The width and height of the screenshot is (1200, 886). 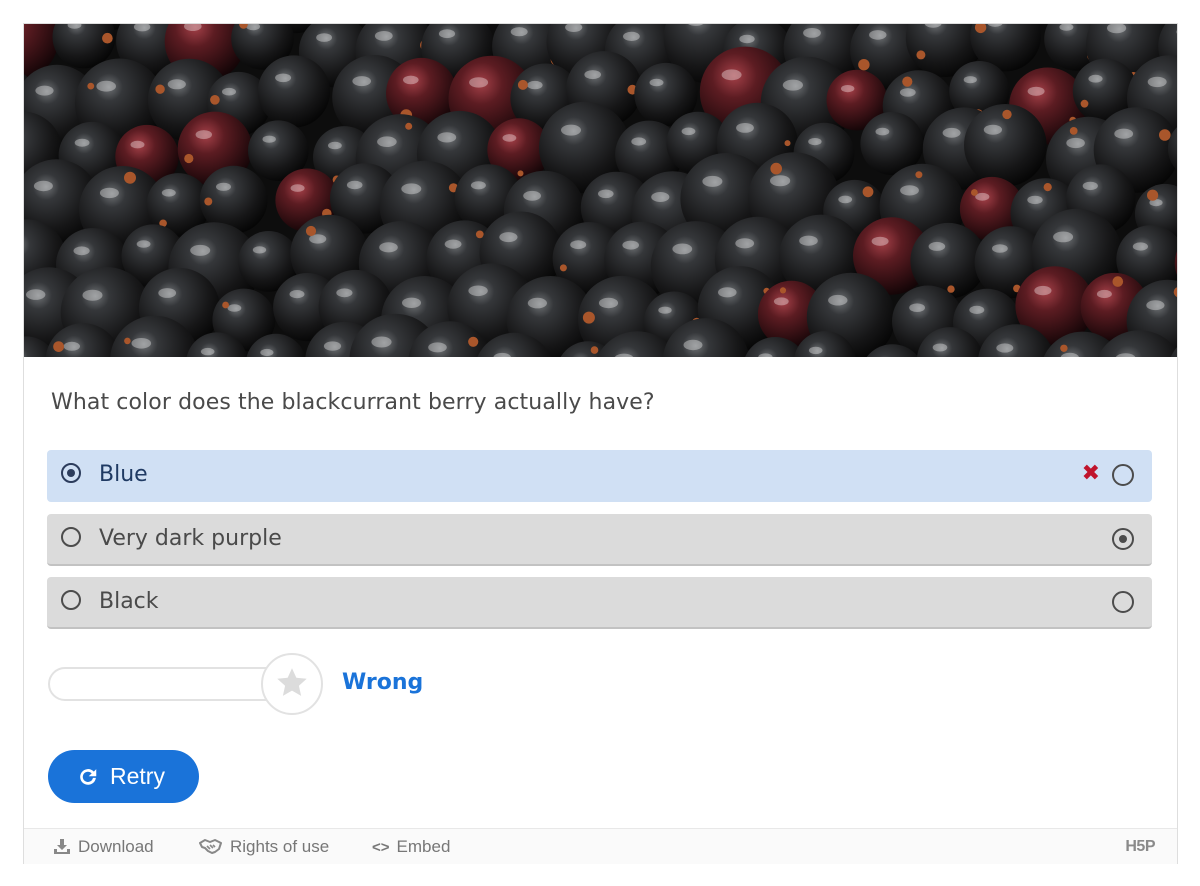 What do you see at coordinates (103, 847) in the screenshot?
I see `download-link: Download` at bounding box center [103, 847].